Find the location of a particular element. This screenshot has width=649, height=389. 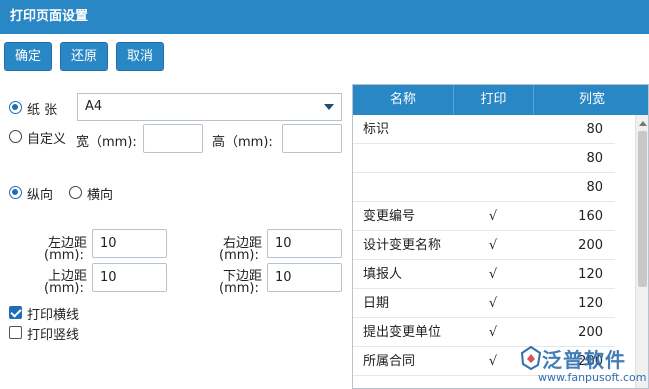

table-row: 设计变更名称 √ 200 is located at coordinates (484, 245).